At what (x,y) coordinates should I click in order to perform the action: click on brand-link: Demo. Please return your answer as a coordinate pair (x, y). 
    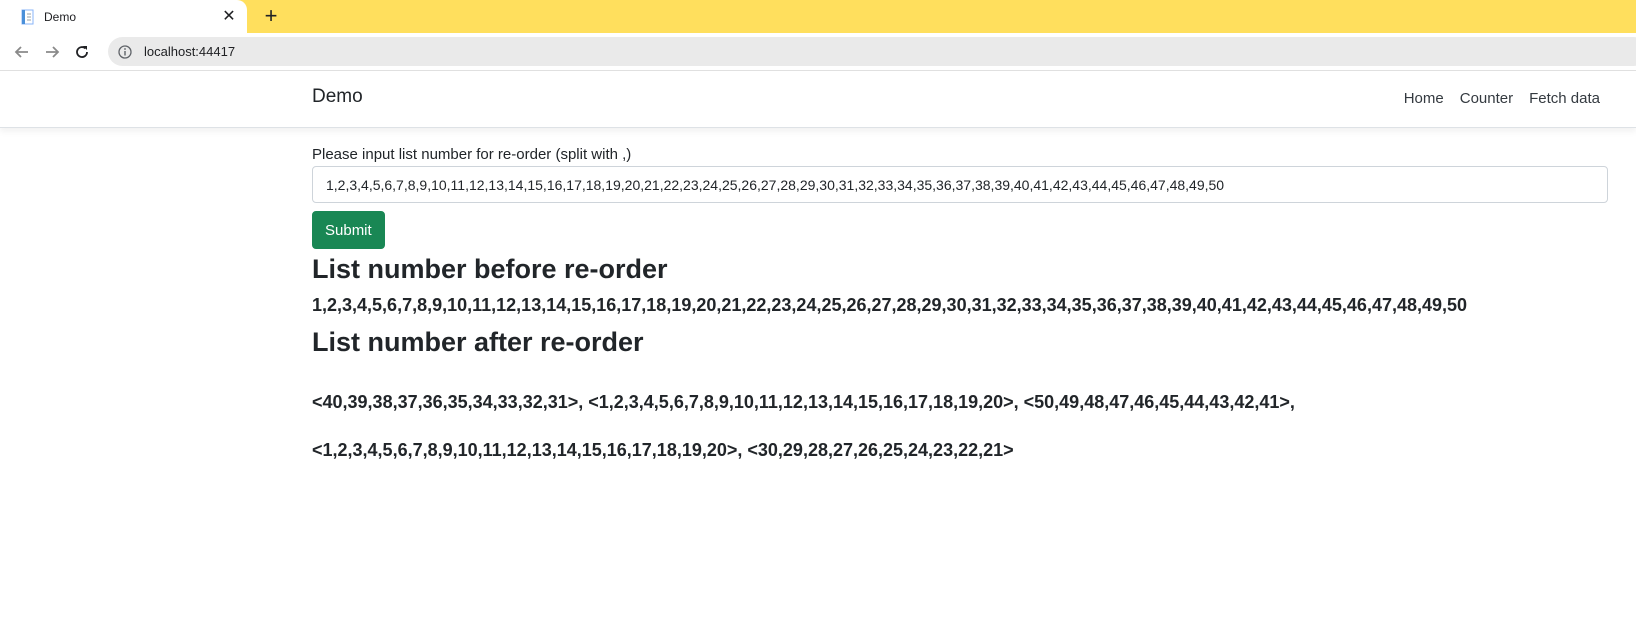
    Looking at the image, I should click on (337, 97).